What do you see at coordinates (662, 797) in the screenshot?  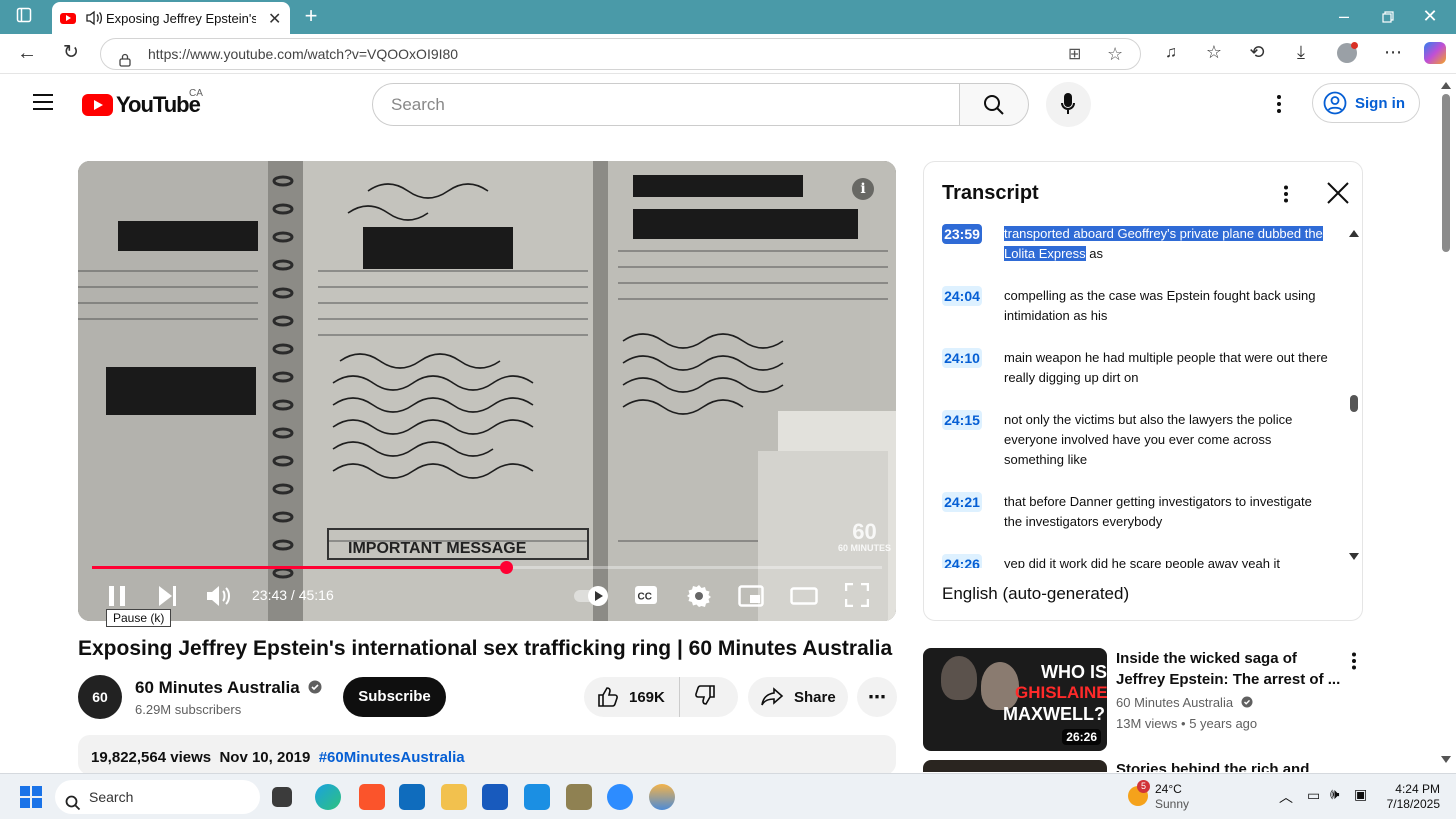 I see `weather-app-icon` at bounding box center [662, 797].